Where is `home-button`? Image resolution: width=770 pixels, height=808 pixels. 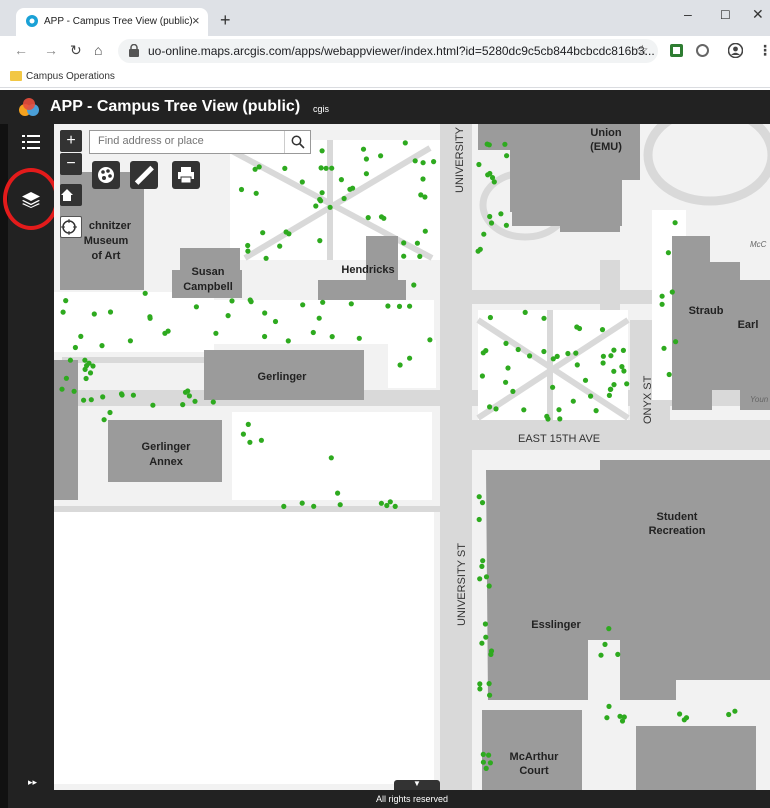
home-button is located at coordinates (71, 195).